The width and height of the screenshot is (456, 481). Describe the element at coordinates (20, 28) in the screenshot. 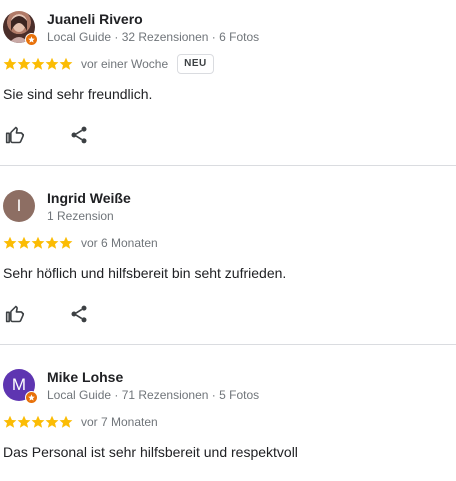

I see `avatar` at that location.